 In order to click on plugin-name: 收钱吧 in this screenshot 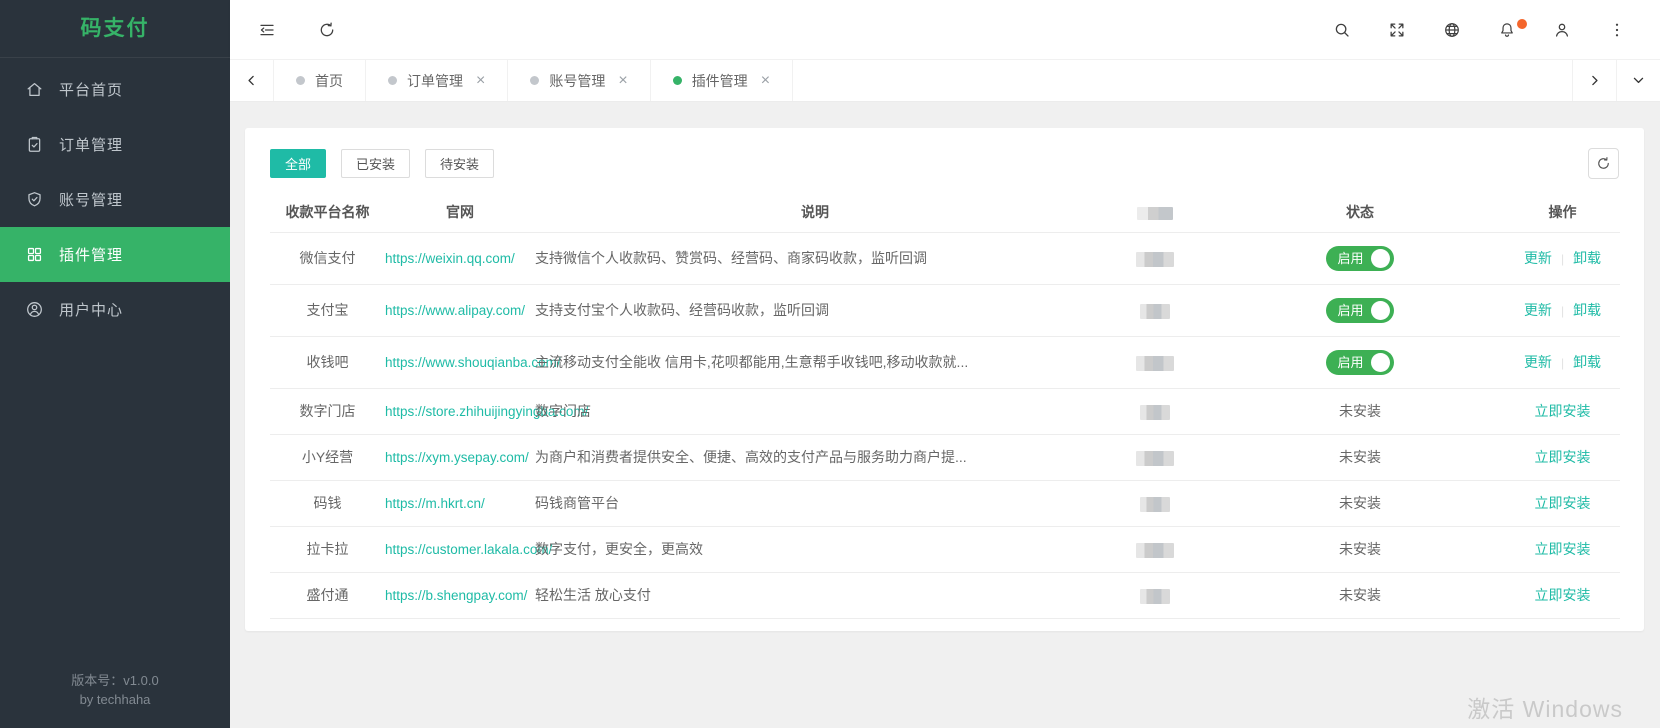, I will do `click(327, 362)`.